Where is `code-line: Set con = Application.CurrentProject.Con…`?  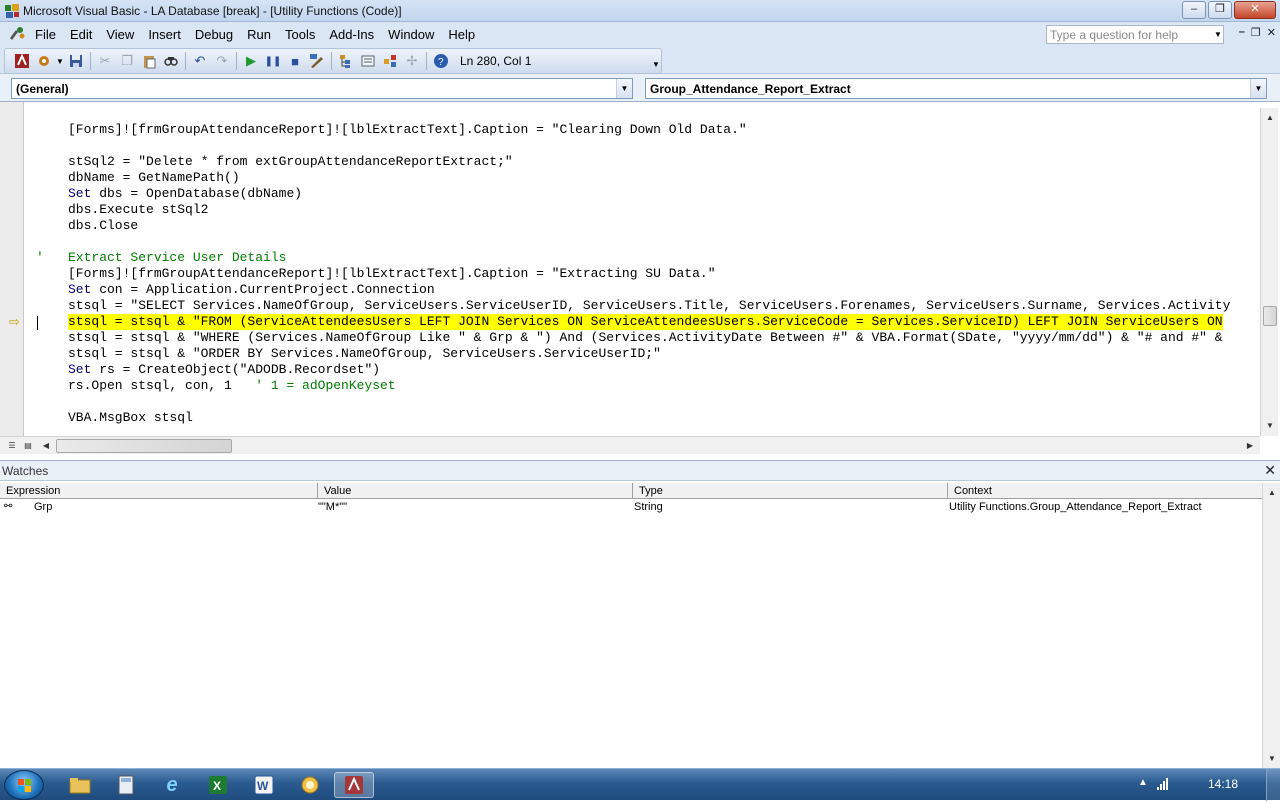 code-line: Set con = Application.CurrentProject.Con… is located at coordinates (642, 290).